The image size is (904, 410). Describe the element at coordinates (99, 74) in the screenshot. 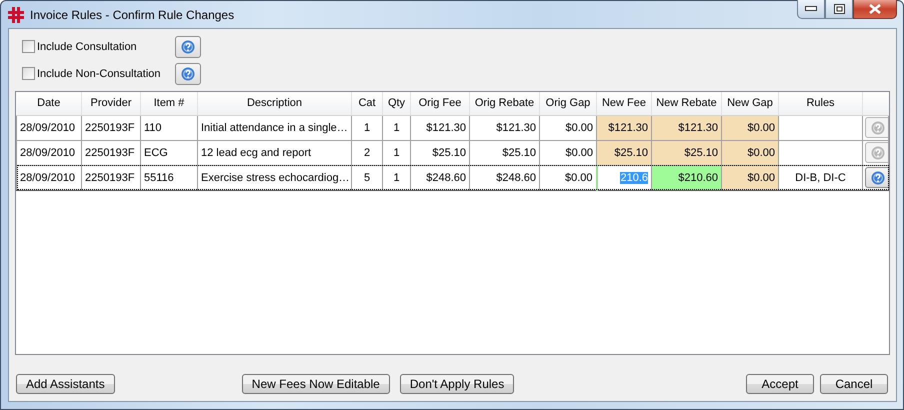

I see `checkbox-label: Include Non-Consultation` at that location.